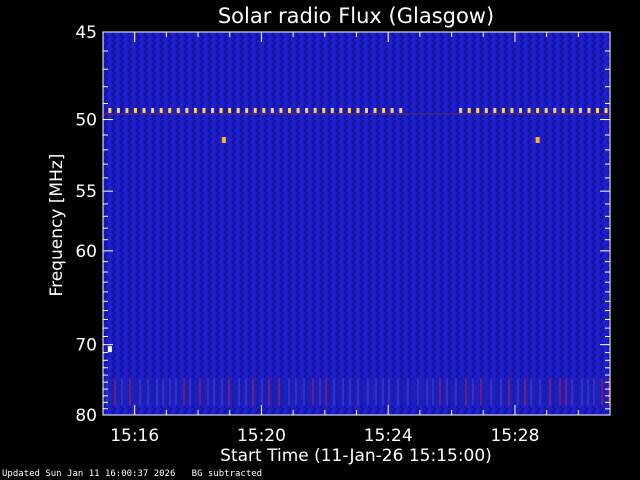 Image resolution: width=640 pixels, height=480 pixels. What do you see at coordinates (227, 474) in the screenshot?
I see `footer-note: BG subtracted` at bounding box center [227, 474].